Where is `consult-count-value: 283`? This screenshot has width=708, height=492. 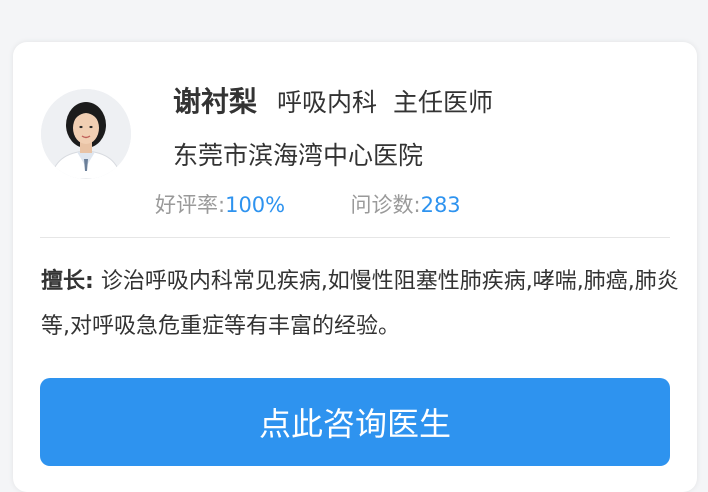
consult-count-value: 283 is located at coordinates (440, 205).